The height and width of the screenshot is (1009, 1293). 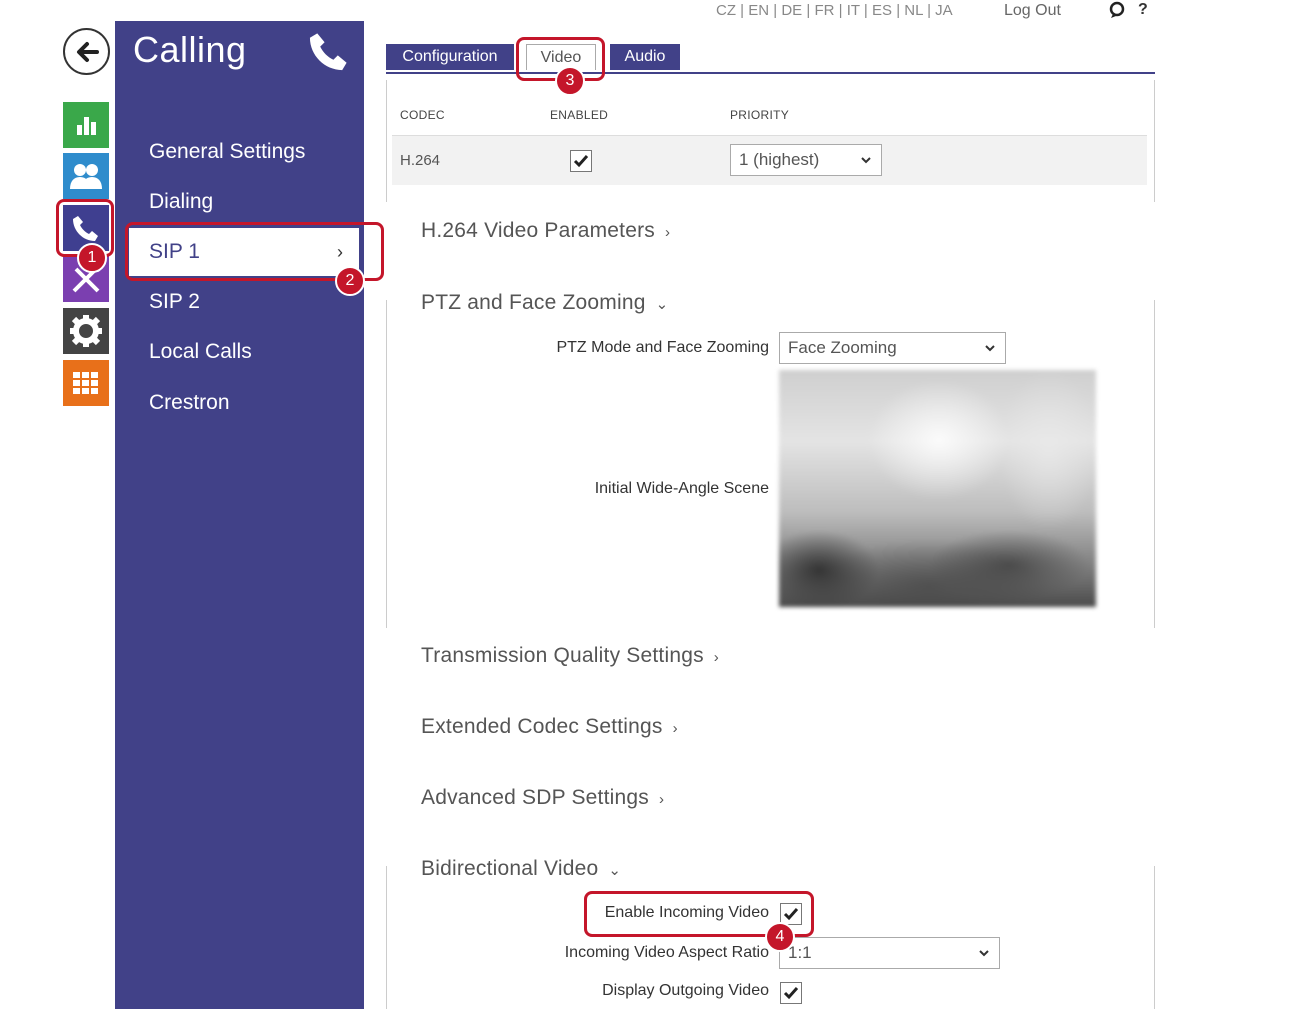 I want to click on section-extended-codec: Extended Codec Settings ›, so click(x=549, y=727).